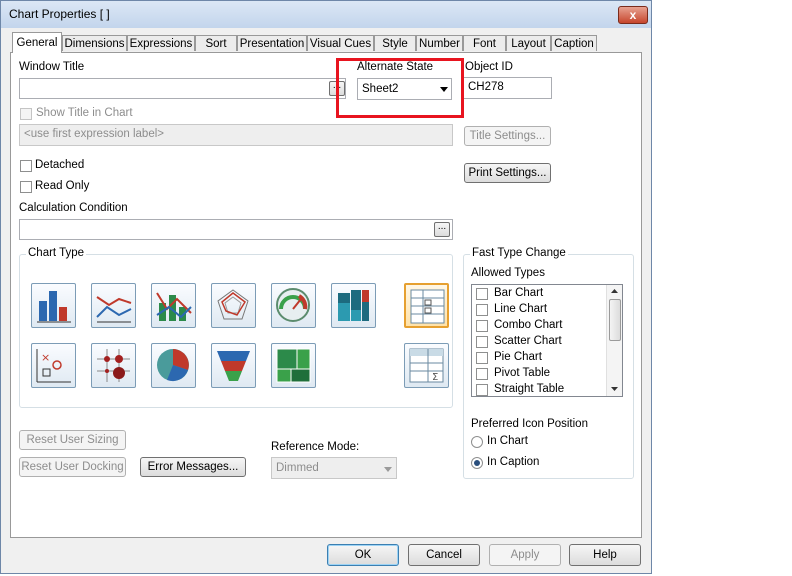 The height and width of the screenshot is (576, 792). What do you see at coordinates (513, 462) in the screenshot?
I see `in-caption-label: In Caption` at bounding box center [513, 462].